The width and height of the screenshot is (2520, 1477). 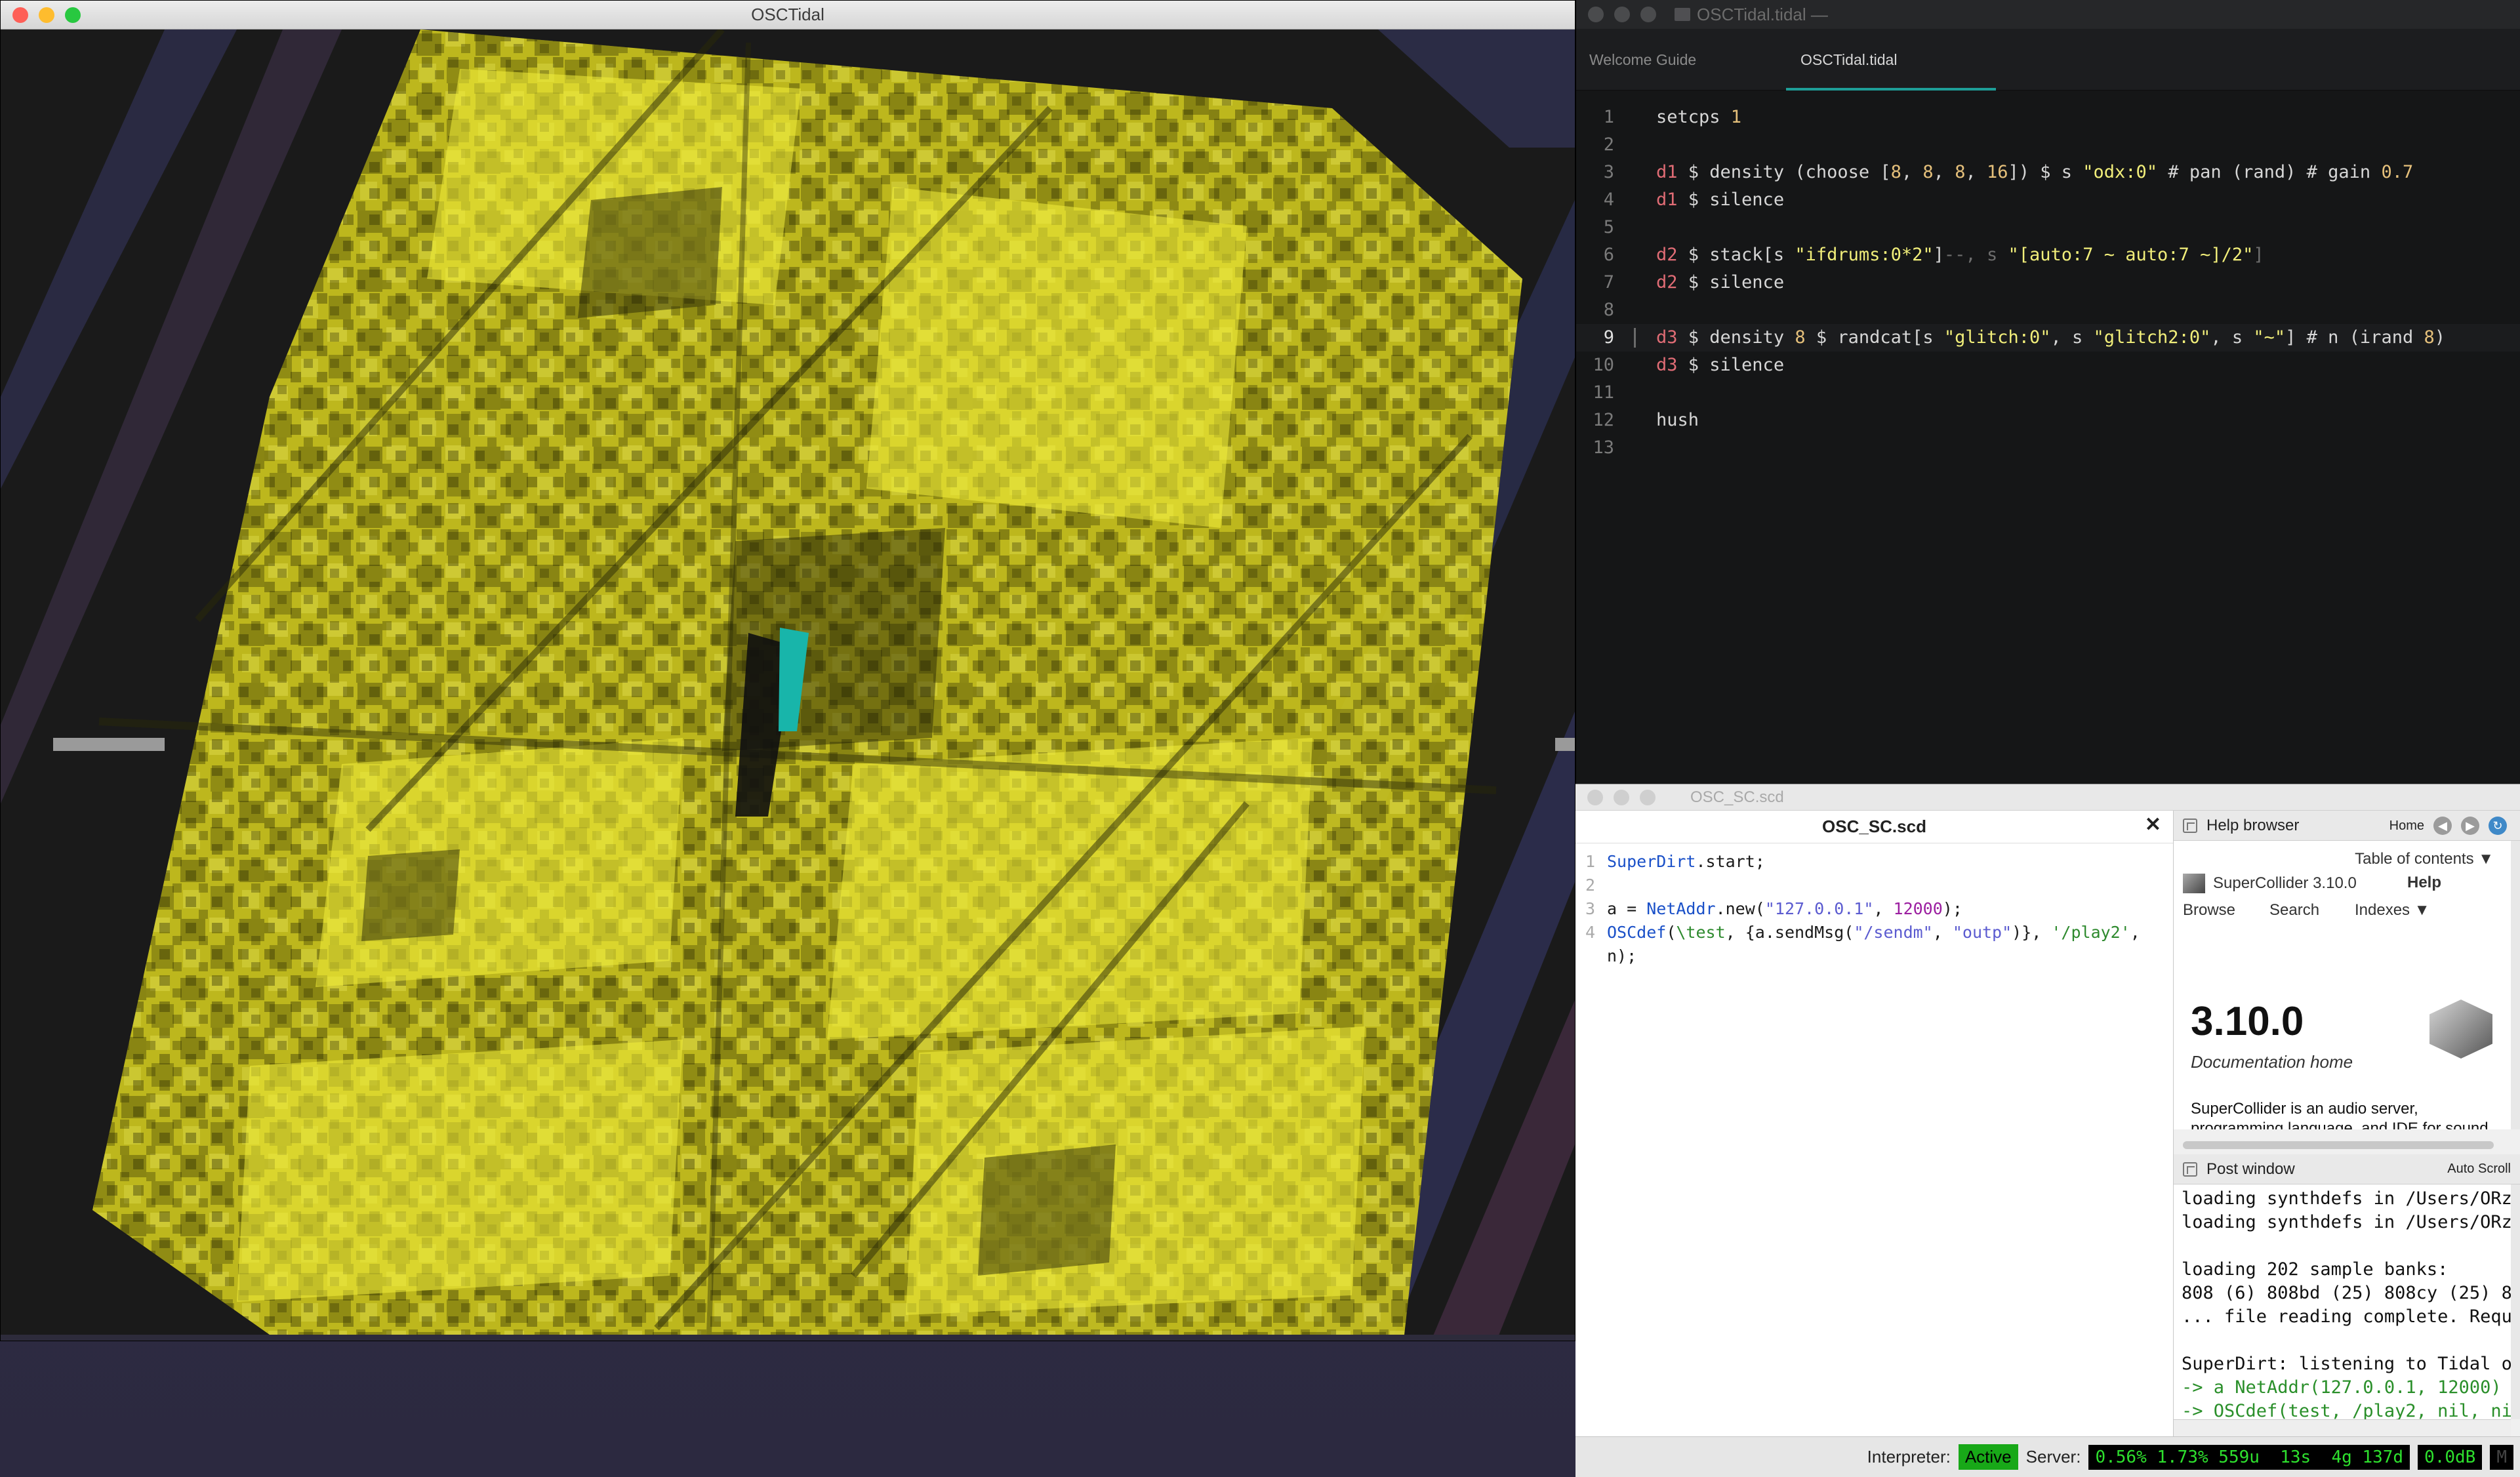 What do you see at coordinates (1677, 420) in the screenshot?
I see `code-text: hush` at bounding box center [1677, 420].